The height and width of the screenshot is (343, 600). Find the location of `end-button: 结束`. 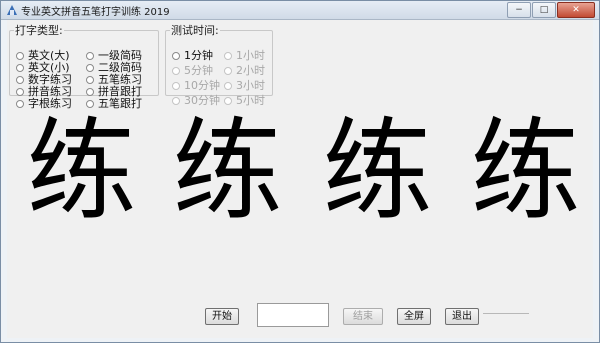

end-button: 结束 is located at coordinates (363, 316).